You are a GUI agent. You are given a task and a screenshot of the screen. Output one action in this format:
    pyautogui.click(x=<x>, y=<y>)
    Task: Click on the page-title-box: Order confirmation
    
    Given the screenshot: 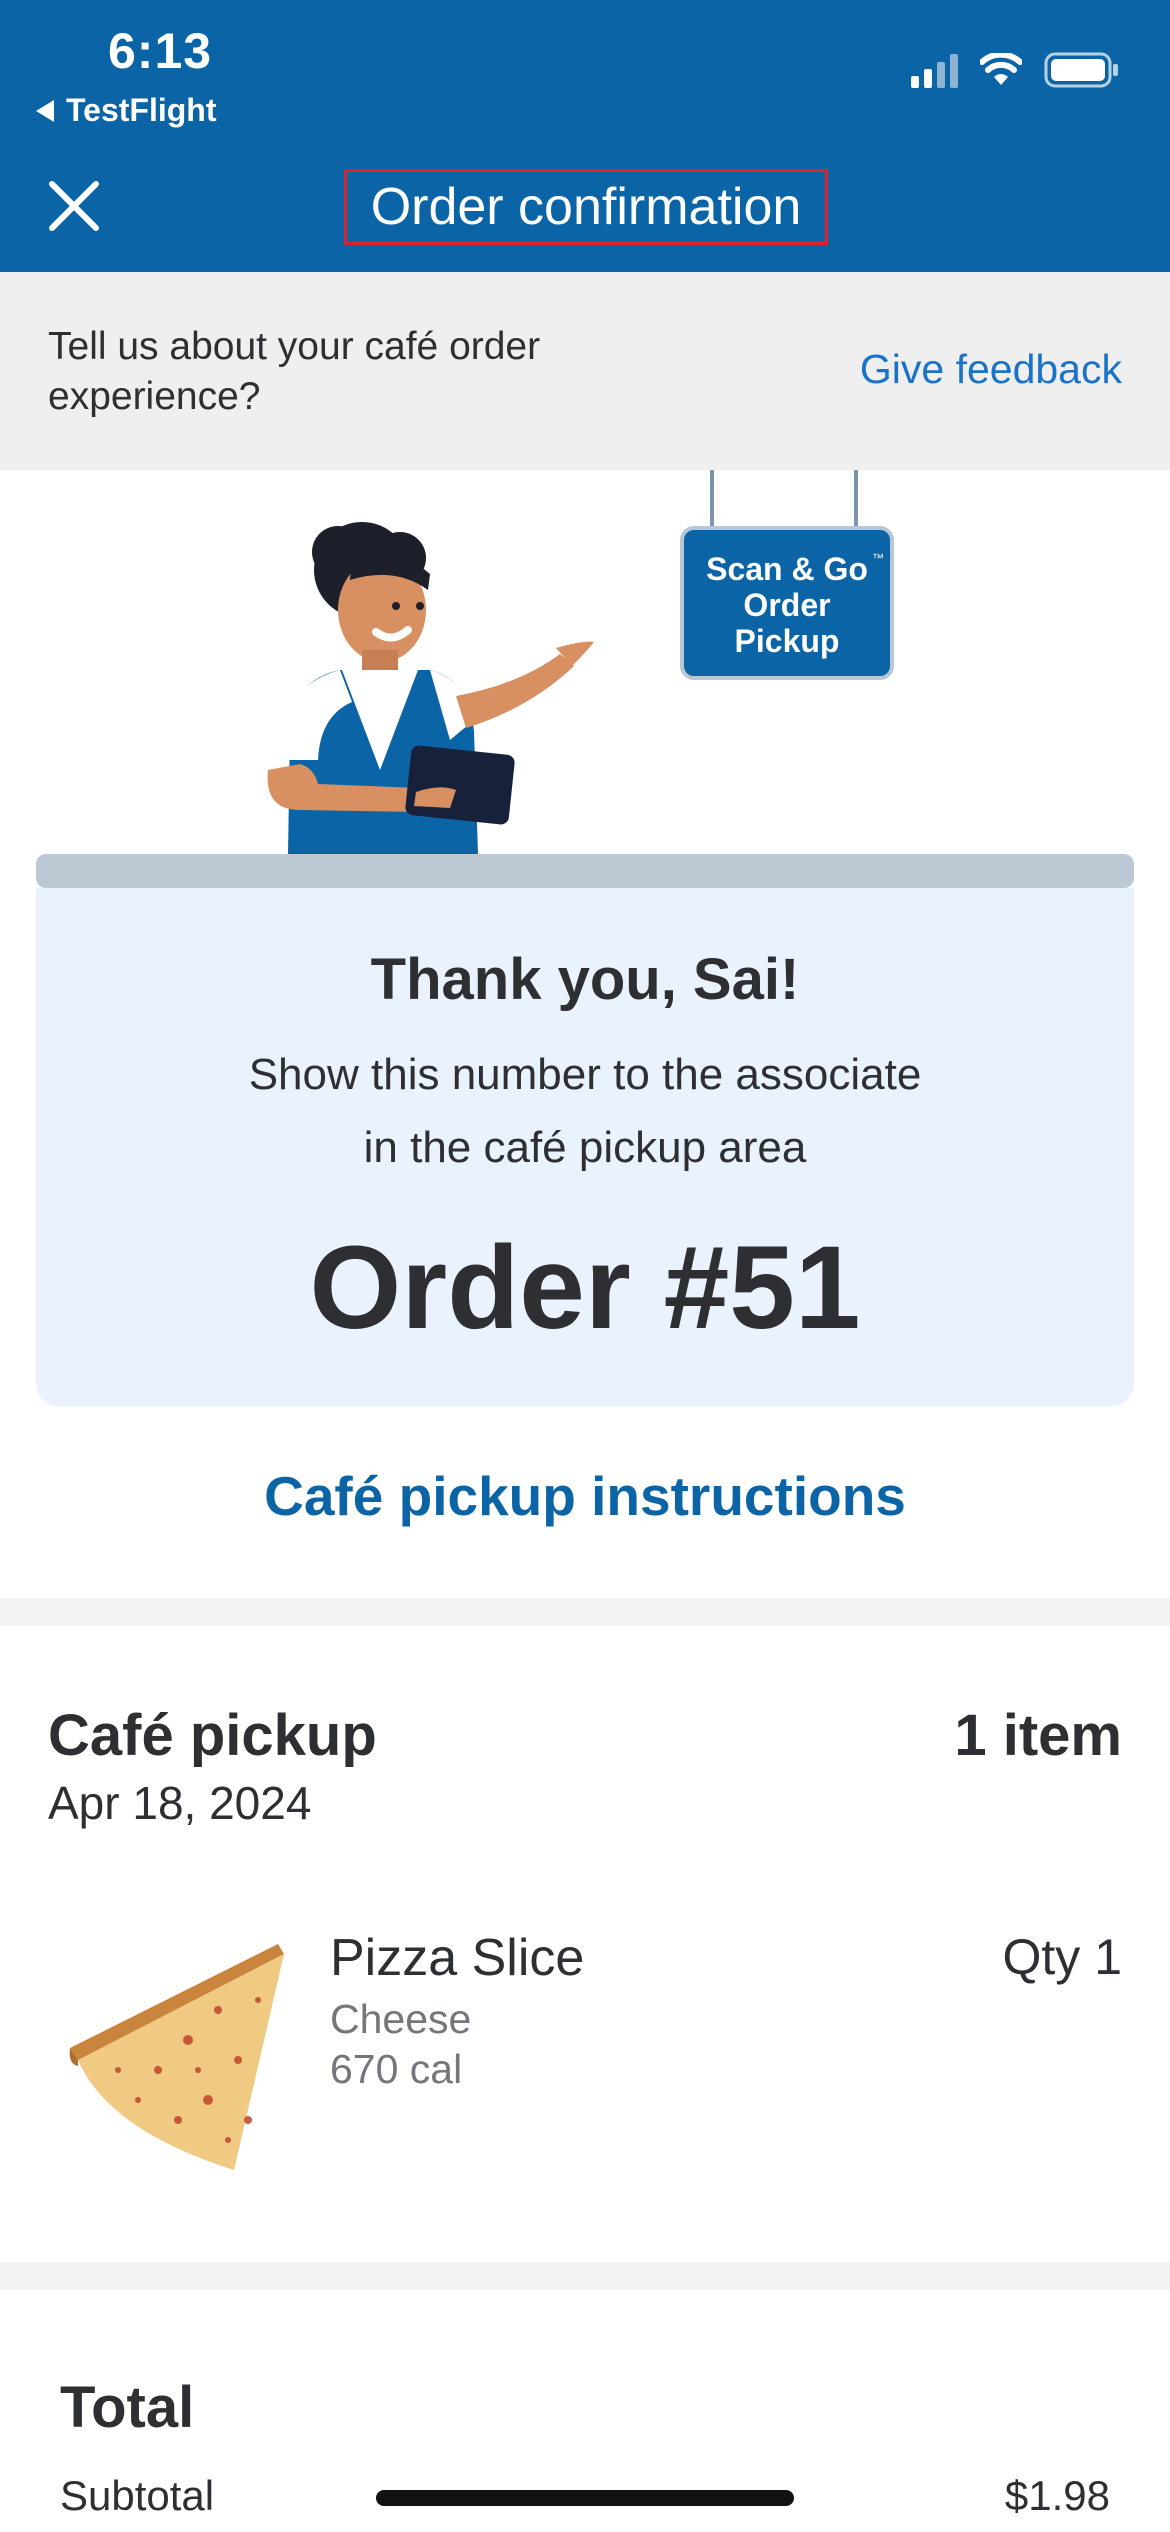 What is the action you would take?
    pyautogui.click(x=586, y=207)
    